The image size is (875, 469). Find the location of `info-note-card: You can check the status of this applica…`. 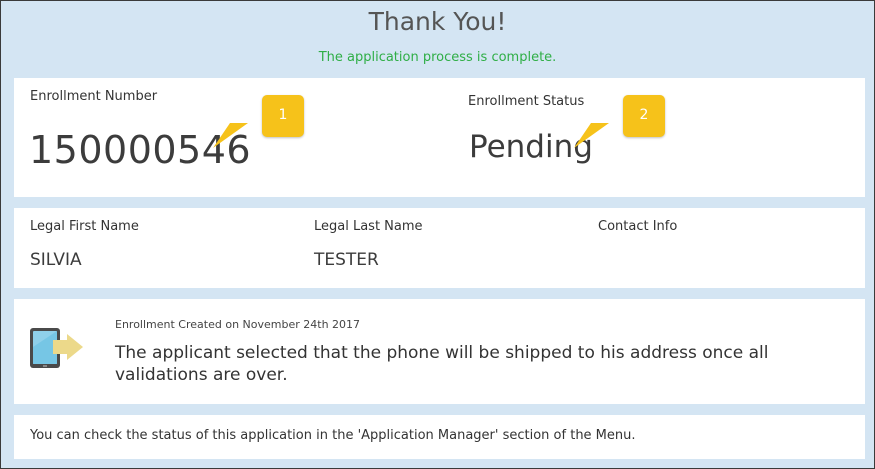

info-note-card: You can check the status of this applica… is located at coordinates (439, 437).